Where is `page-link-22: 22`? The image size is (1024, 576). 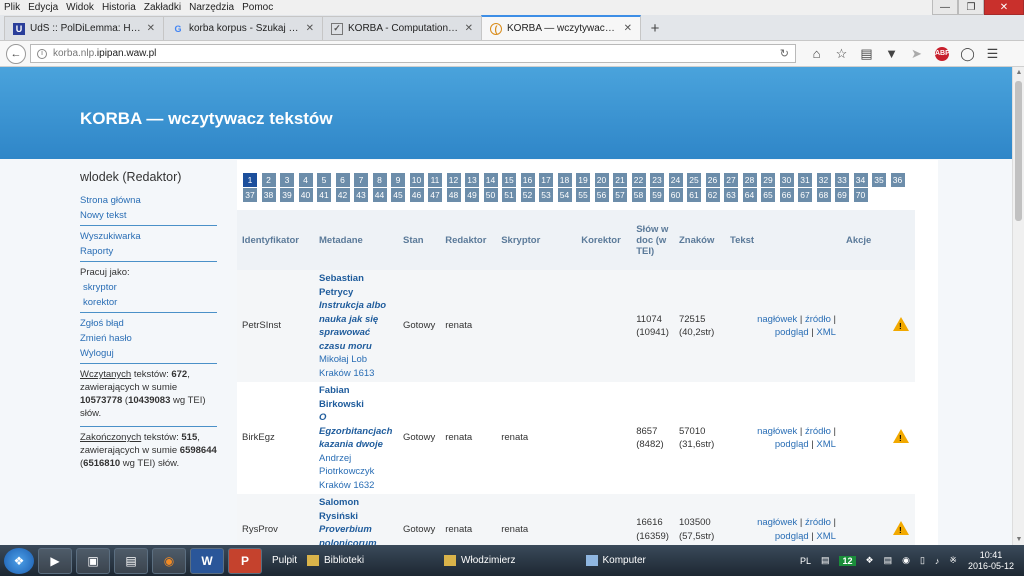
page-link-22: 22 is located at coordinates (638, 180).